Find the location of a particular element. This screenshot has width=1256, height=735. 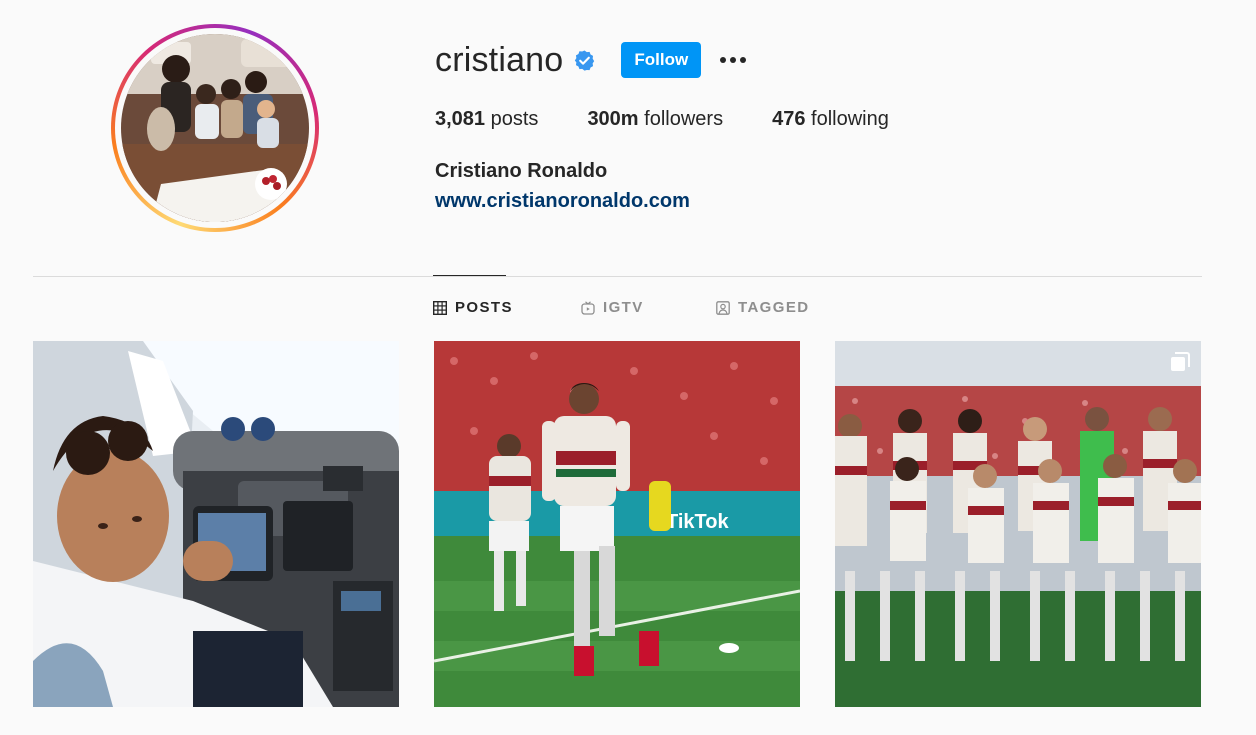

avatar is located at coordinates (215, 128).